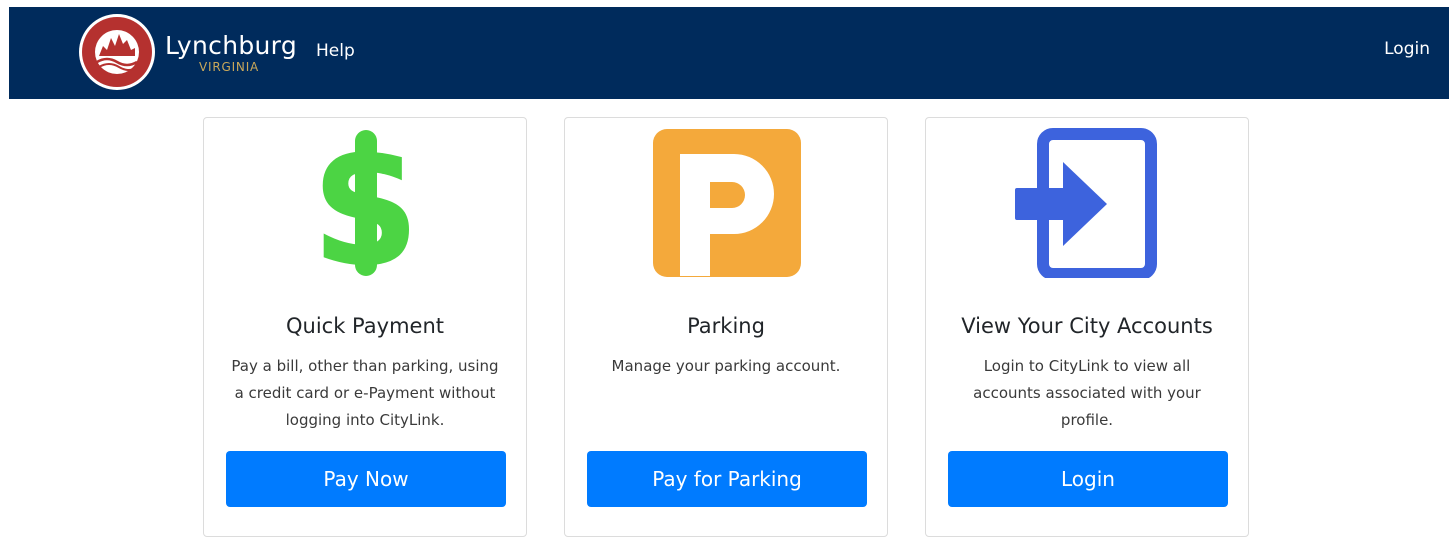 The height and width of the screenshot is (537, 1454). I want to click on parking-icon, so click(727, 203).